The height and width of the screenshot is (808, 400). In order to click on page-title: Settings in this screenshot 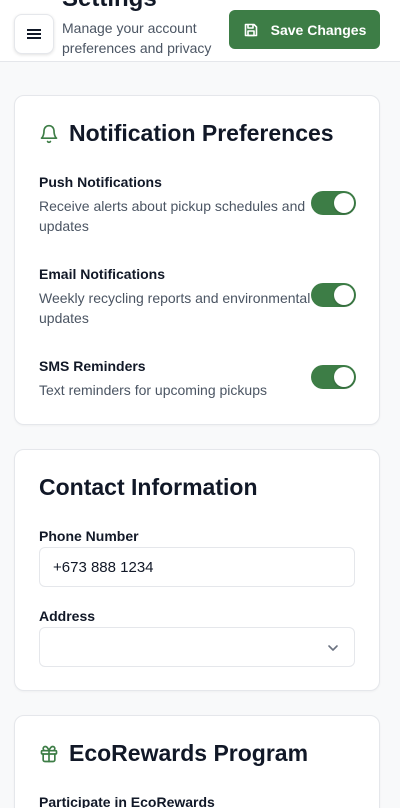, I will do `click(109, 6)`.